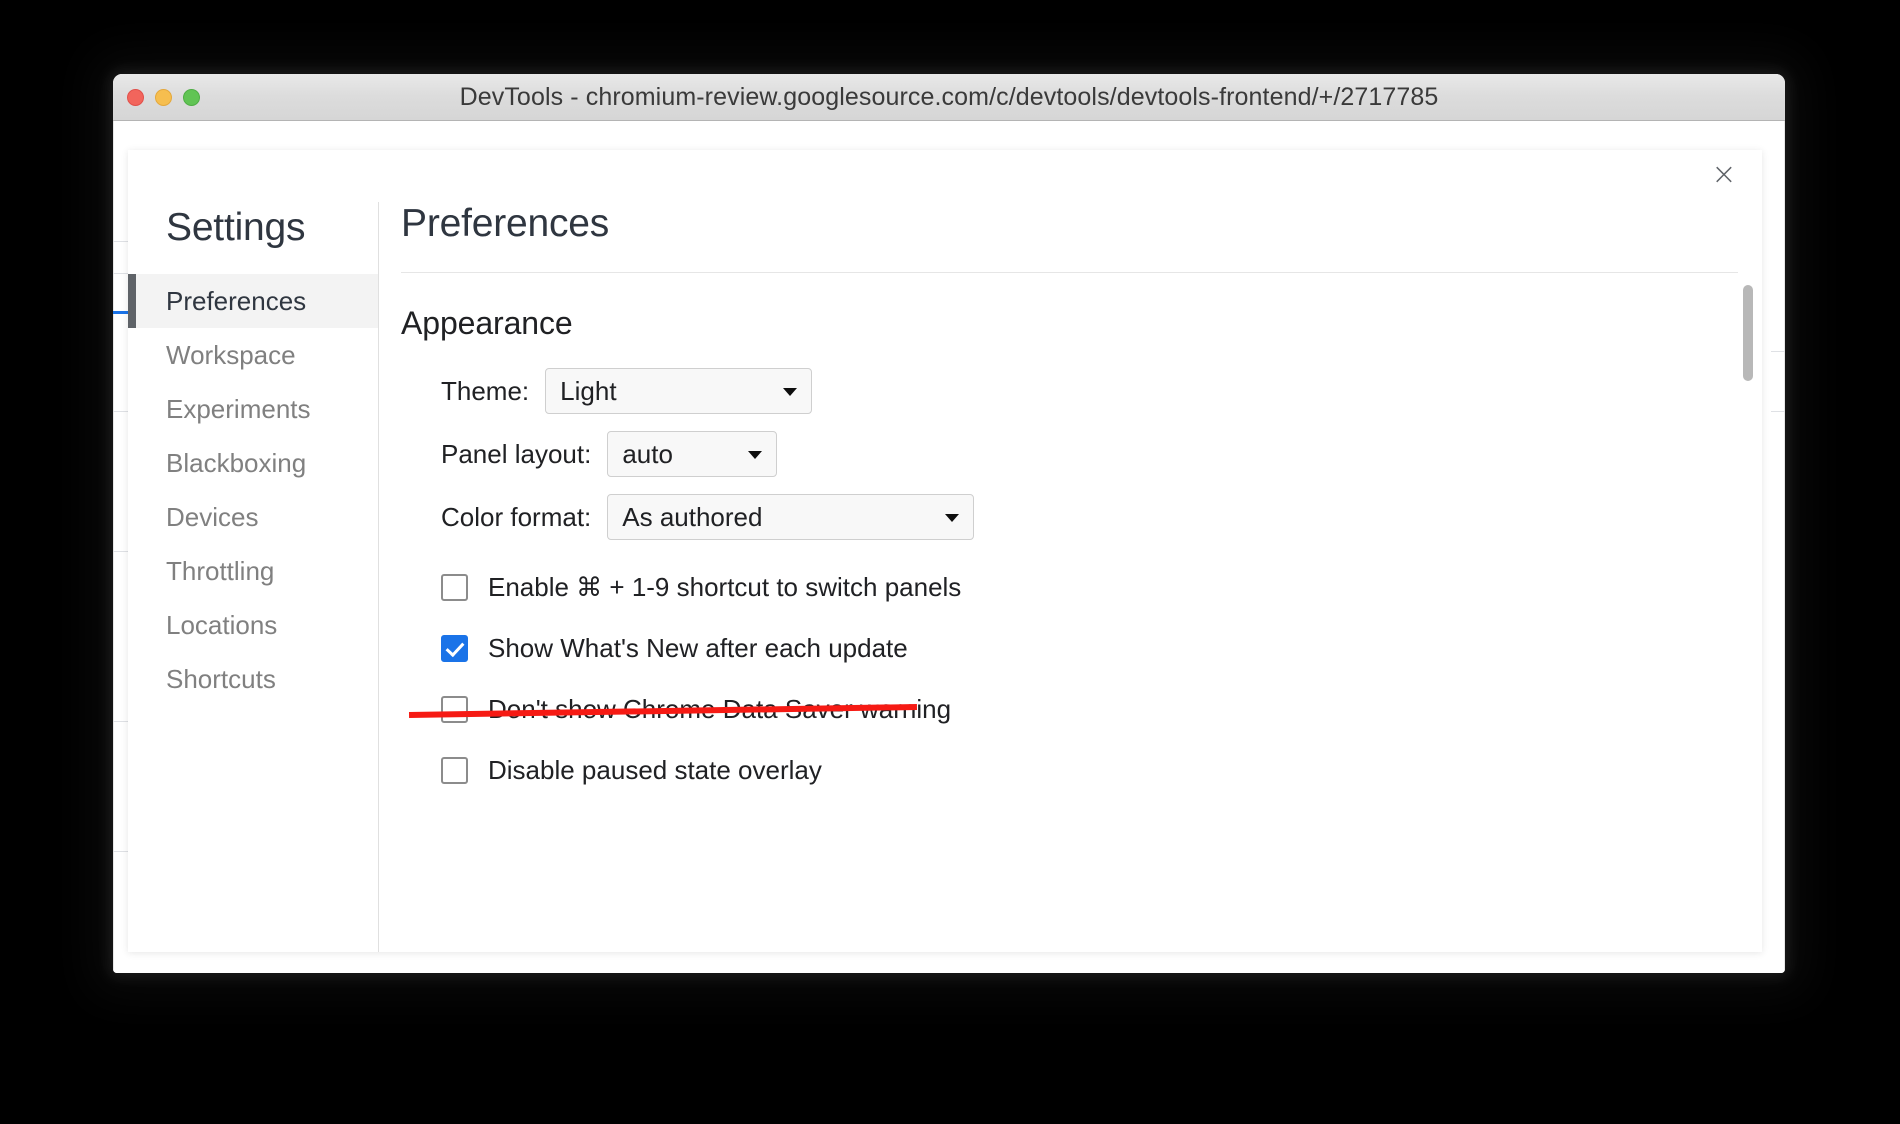 This screenshot has width=1900, height=1124. Describe the element at coordinates (791, 517) in the screenshot. I see `color-format-select: As authored` at that location.